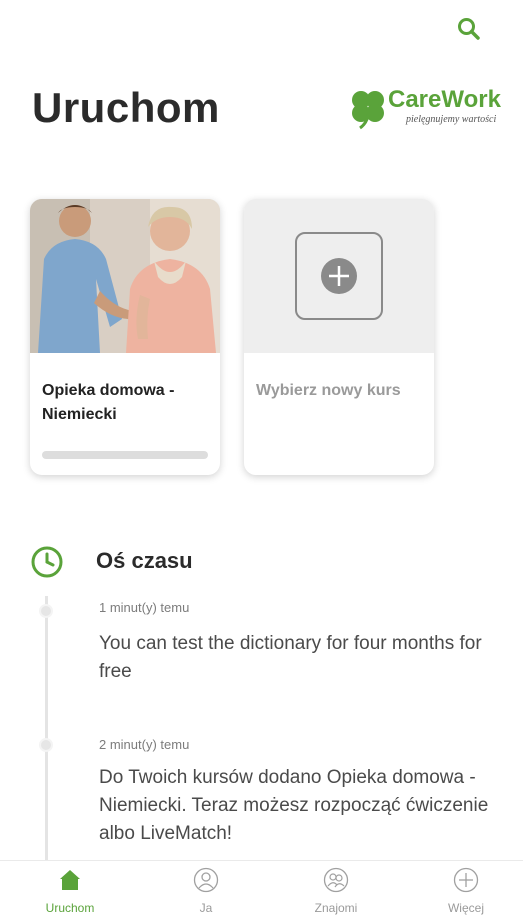 The height and width of the screenshot is (922, 523). I want to click on nav-item-friends: Znajomi, so click(336, 891).